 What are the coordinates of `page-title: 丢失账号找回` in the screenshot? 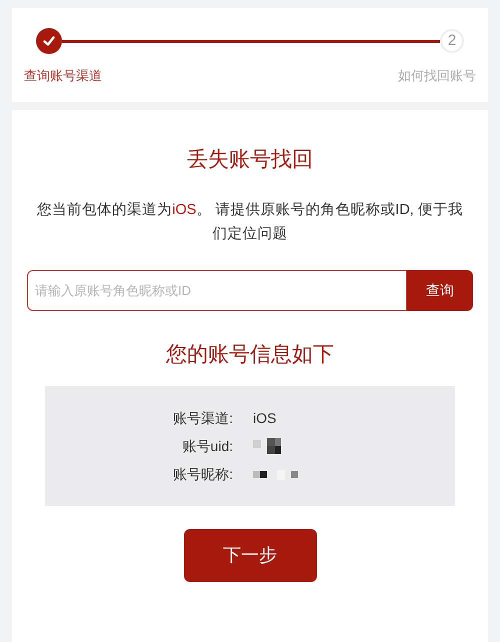 It's located at (250, 160).